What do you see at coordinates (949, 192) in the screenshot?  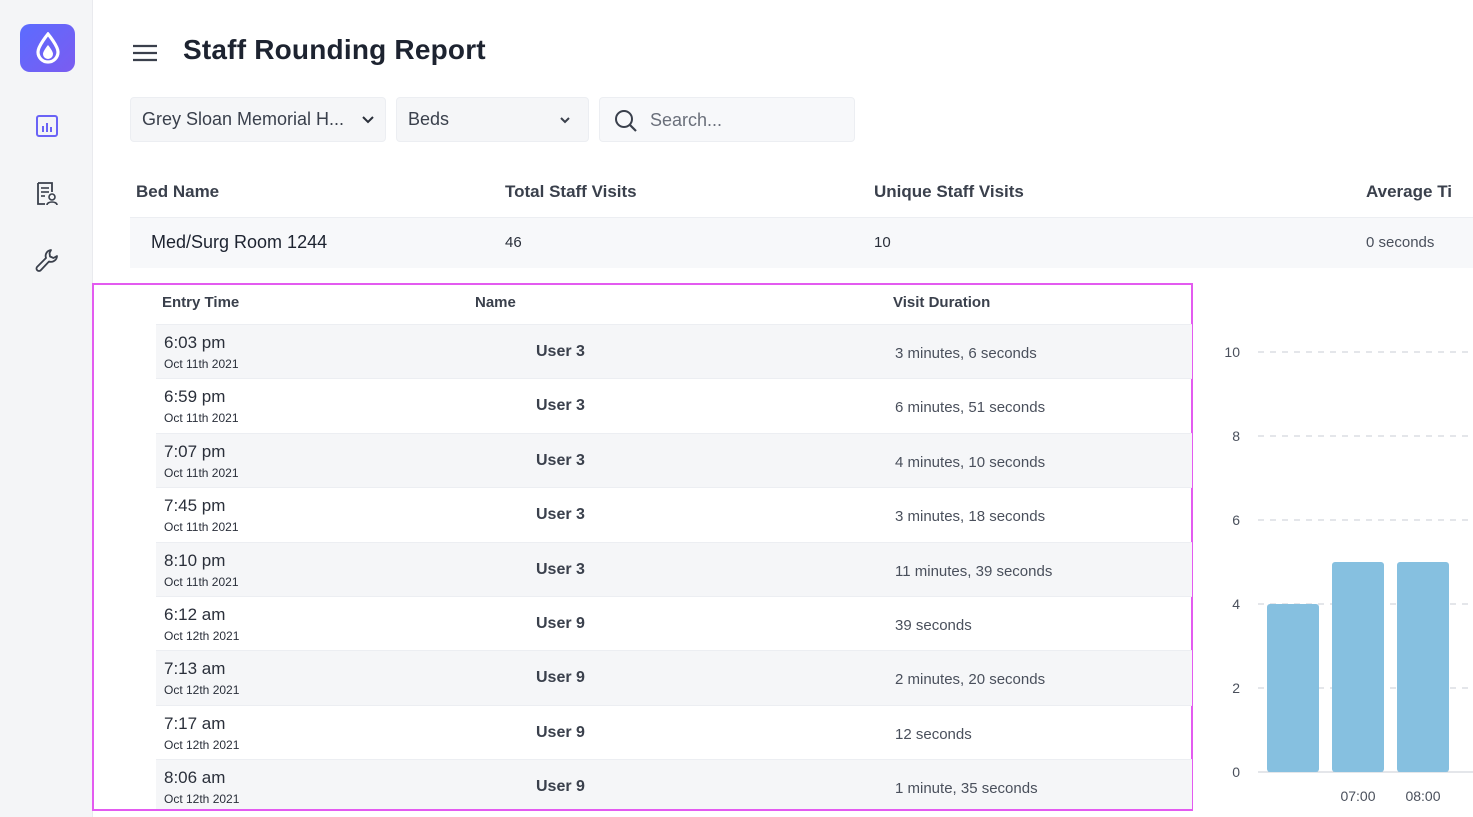 I see `column-header-unique-staff-visits: Unique Staff Visits` at bounding box center [949, 192].